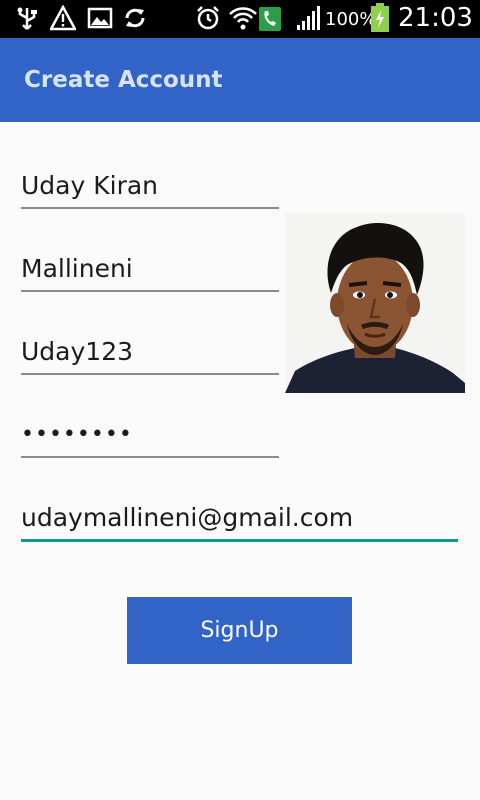 This screenshot has width=480, height=800. I want to click on first-name-field: Uday Kiran, so click(150, 188).